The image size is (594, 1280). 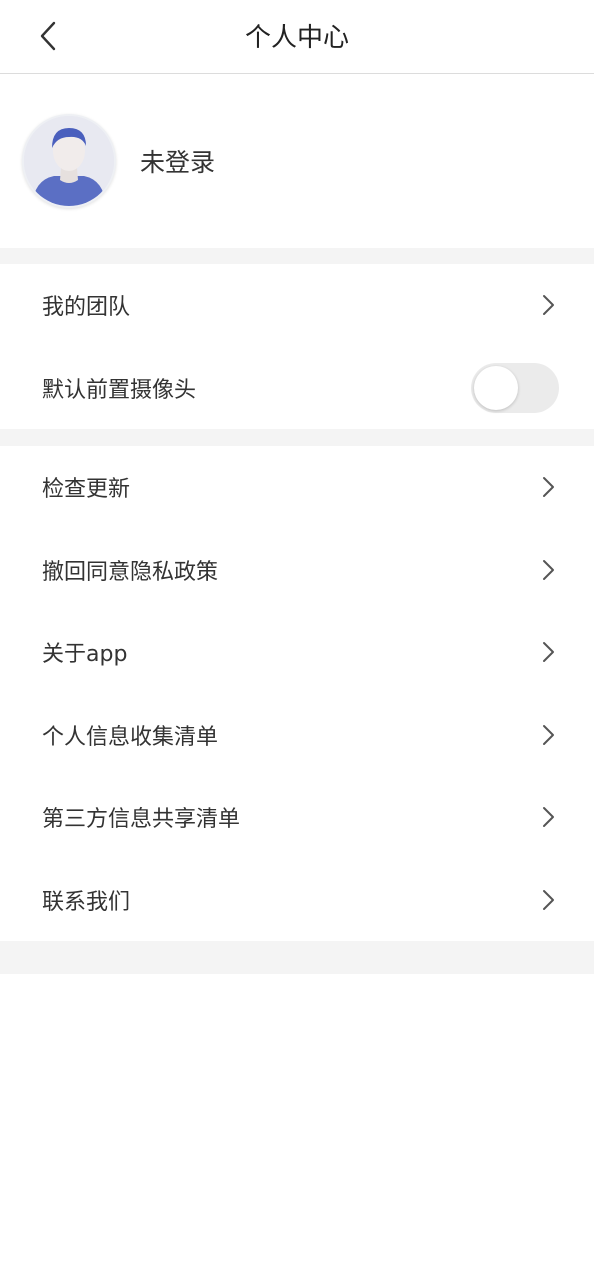 What do you see at coordinates (86, 308) in the screenshot?
I see `menu-item-label: 我的团队` at bounding box center [86, 308].